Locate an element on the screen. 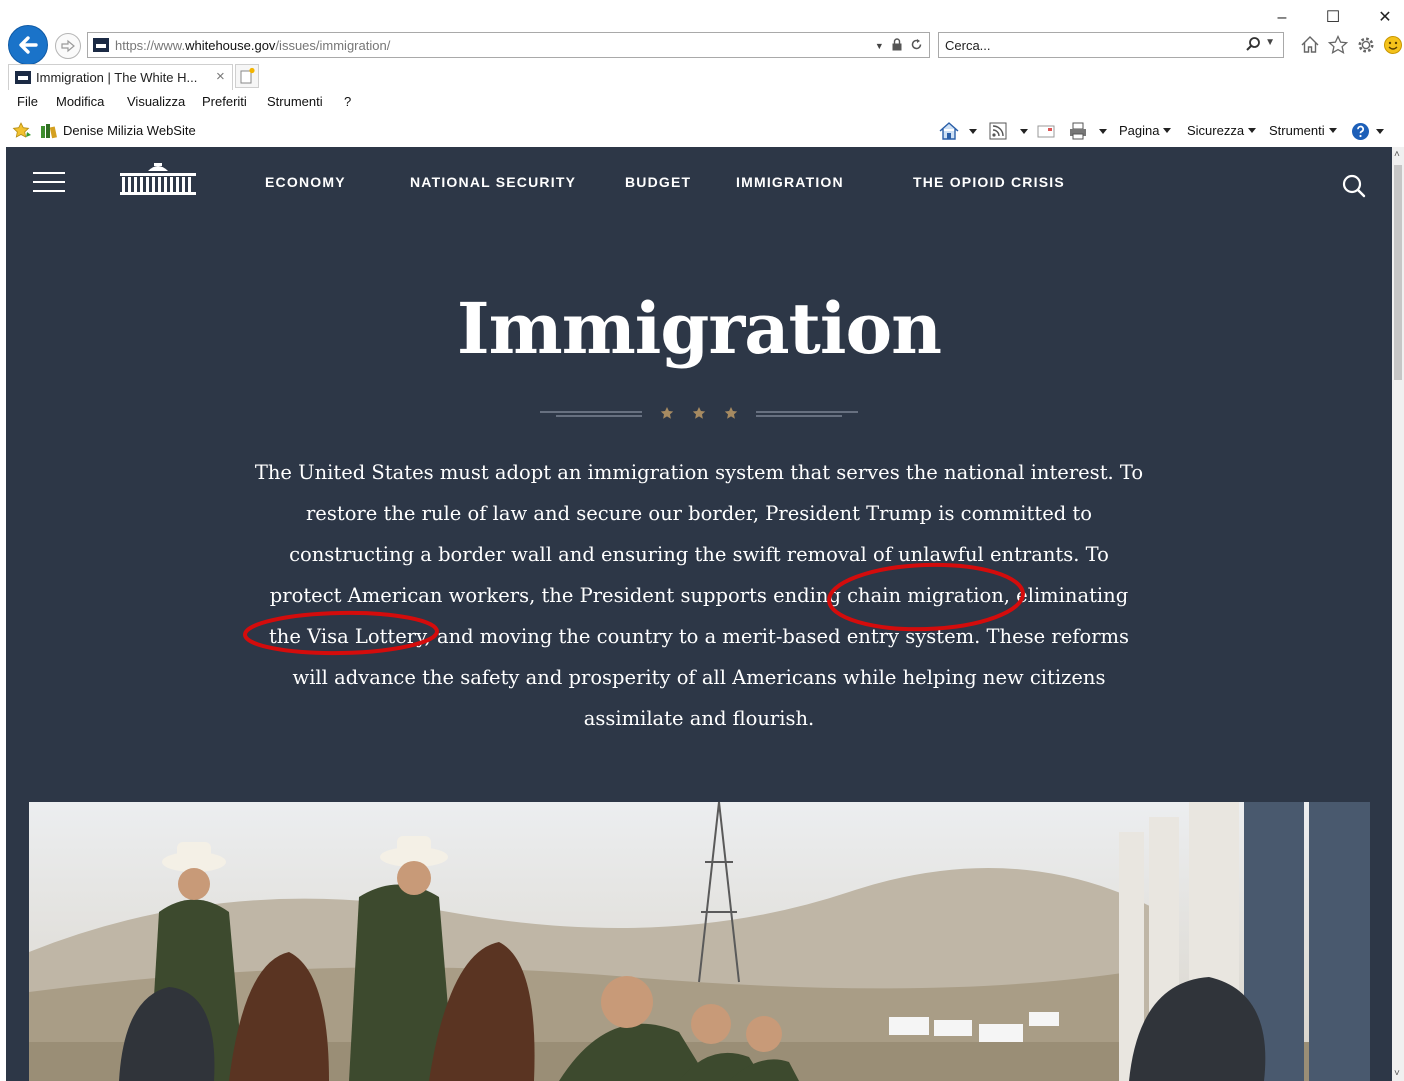 The height and width of the screenshot is (1081, 1404). command-sicurezza: Sicurezza is located at coordinates (1222, 130).